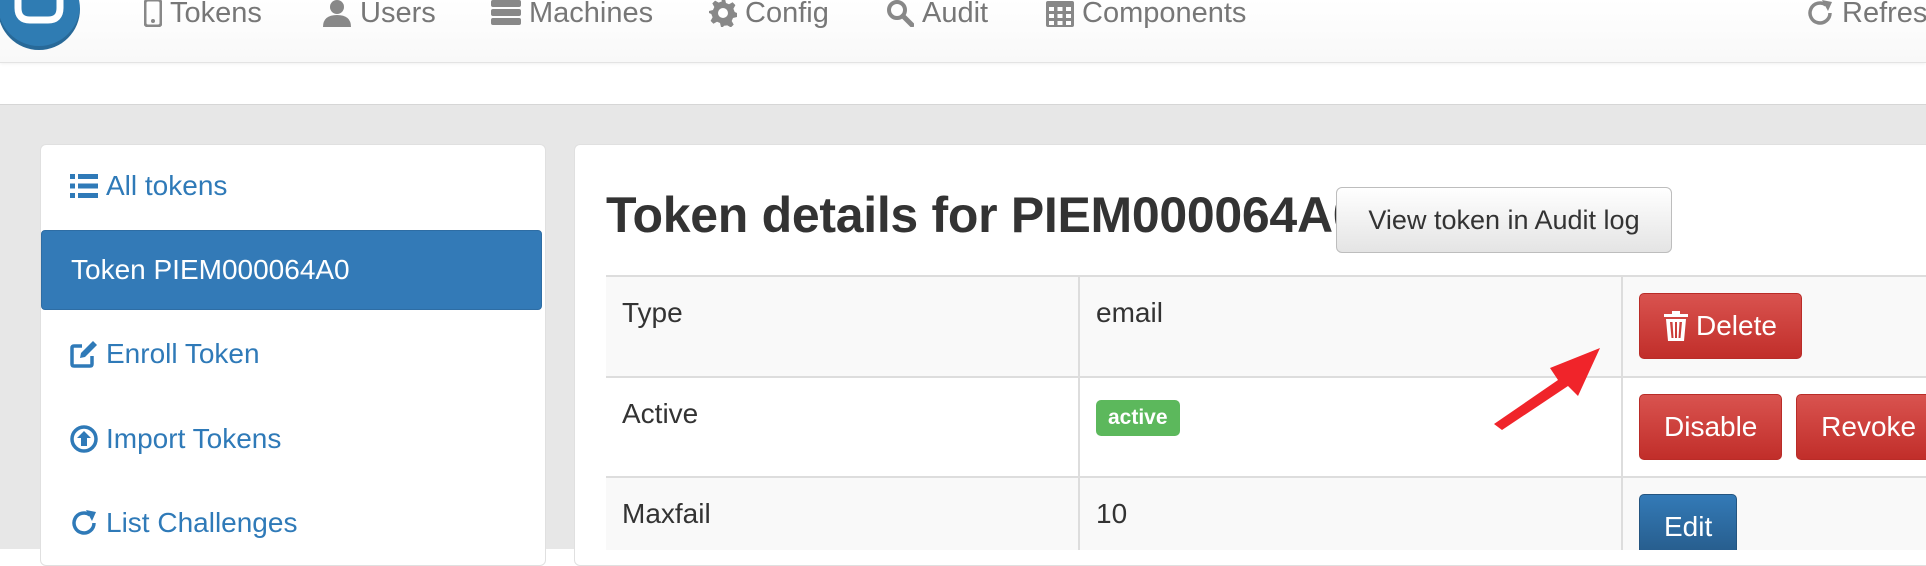 The width and height of the screenshot is (1926, 566). I want to click on sidebar-item-import-tokens: Import Tokens, so click(175, 439).